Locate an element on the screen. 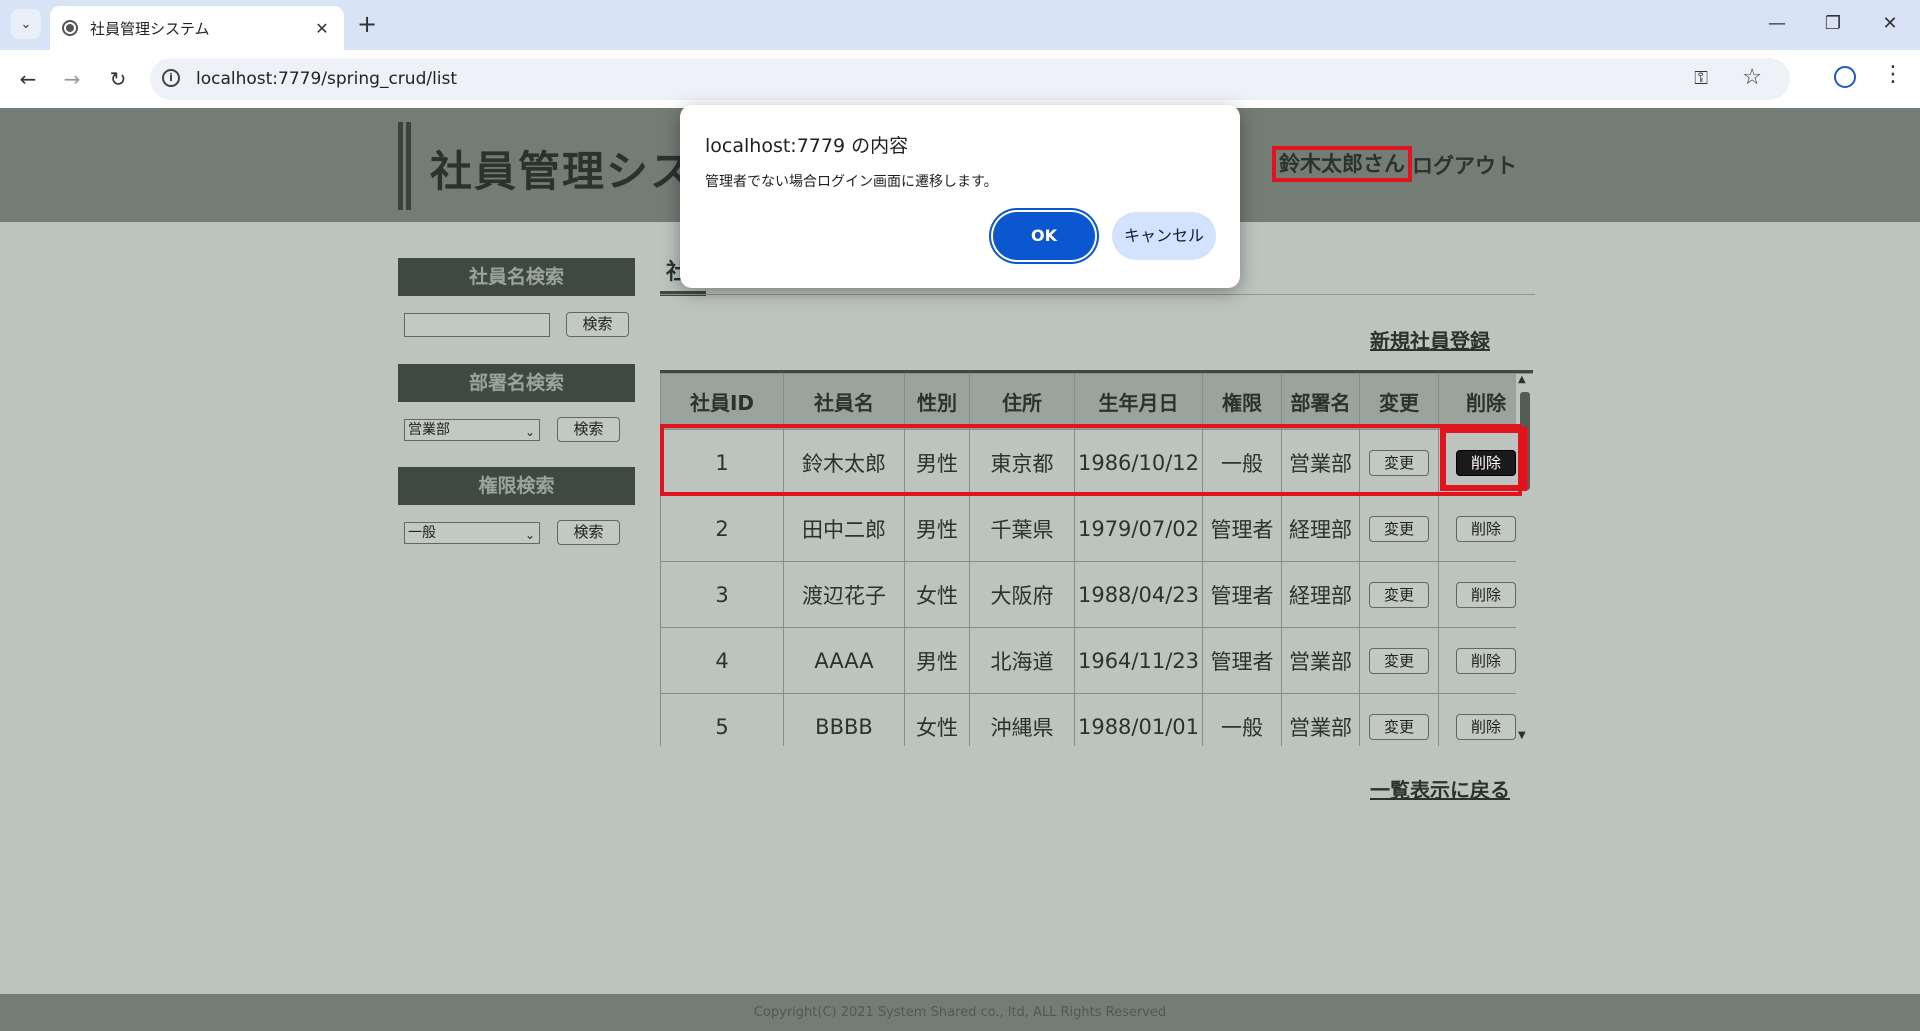 This screenshot has width=1920, height=1031. cell-address: 東京都 is located at coordinates (1022, 462).